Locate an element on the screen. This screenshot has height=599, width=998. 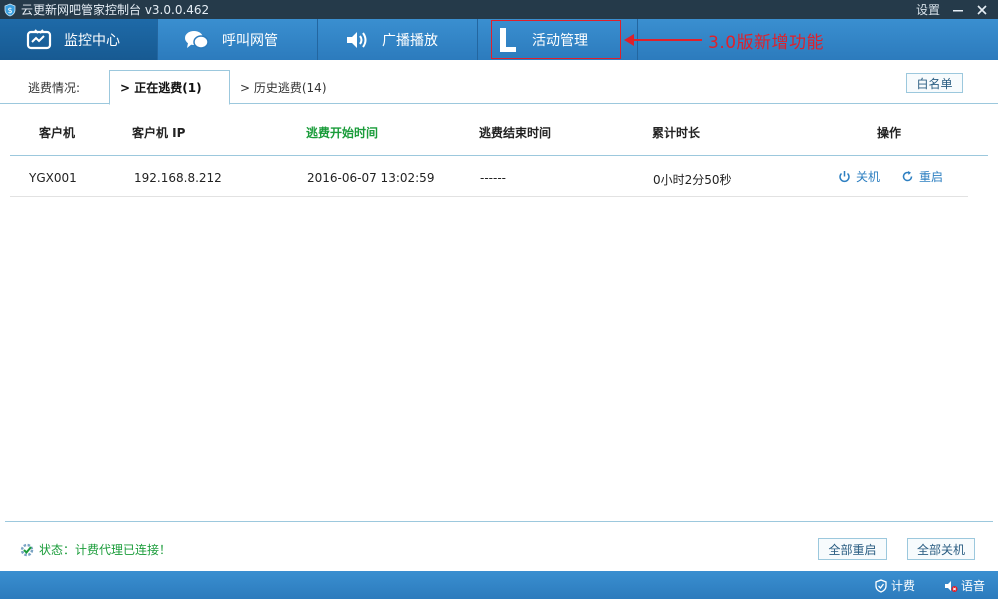
table-header: 客户机 客户机 IP 逃费开始时间 逃费结束时间 累计时长 操作 is located at coordinates (499, 130).